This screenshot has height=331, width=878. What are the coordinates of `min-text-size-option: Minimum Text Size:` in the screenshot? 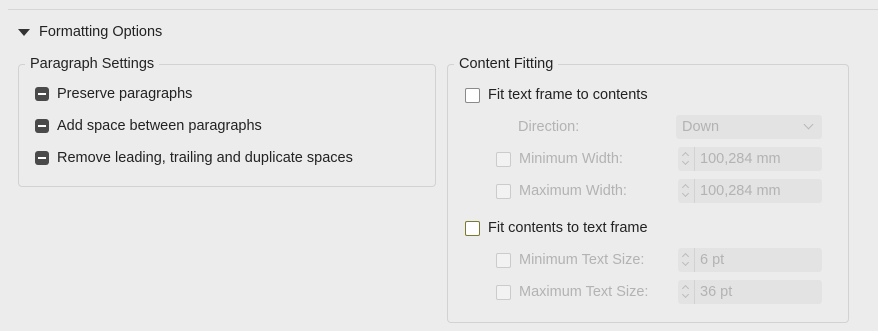 It's located at (570, 260).